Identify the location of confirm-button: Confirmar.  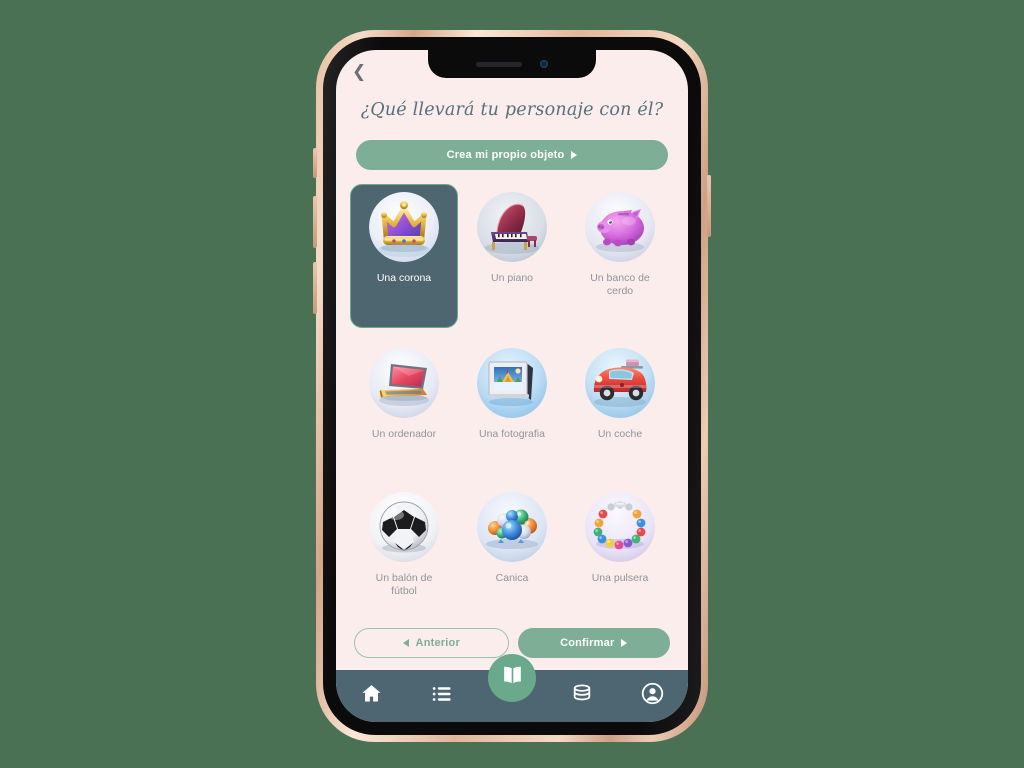
(593, 643).